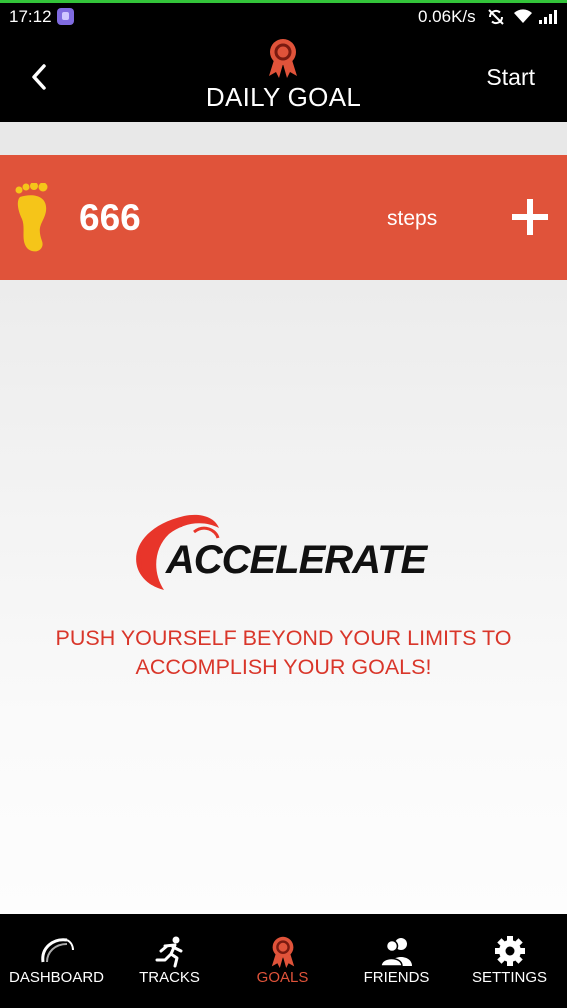  What do you see at coordinates (283, 138) in the screenshot?
I see `spacer-band` at bounding box center [283, 138].